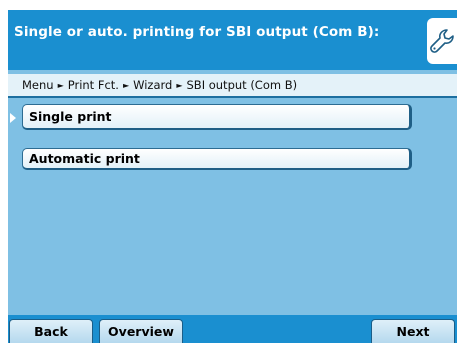 This screenshot has height=343, width=457. Describe the element at coordinates (153, 85) in the screenshot. I see `breadcrumb-item-wizard: Wizard` at that location.